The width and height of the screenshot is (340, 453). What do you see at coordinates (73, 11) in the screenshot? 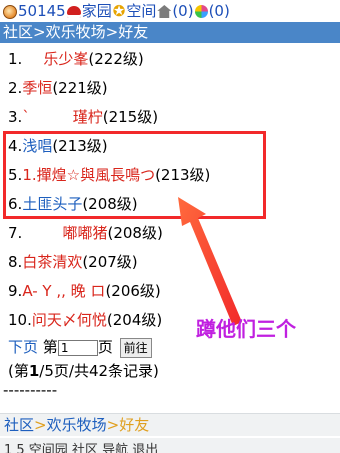
I see `hat-icon` at bounding box center [73, 11].